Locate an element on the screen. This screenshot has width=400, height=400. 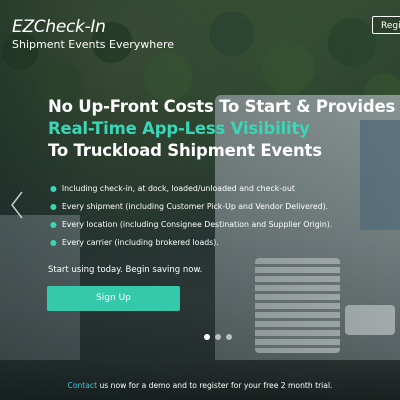
contact-link: Contact is located at coordinates (83, 385).